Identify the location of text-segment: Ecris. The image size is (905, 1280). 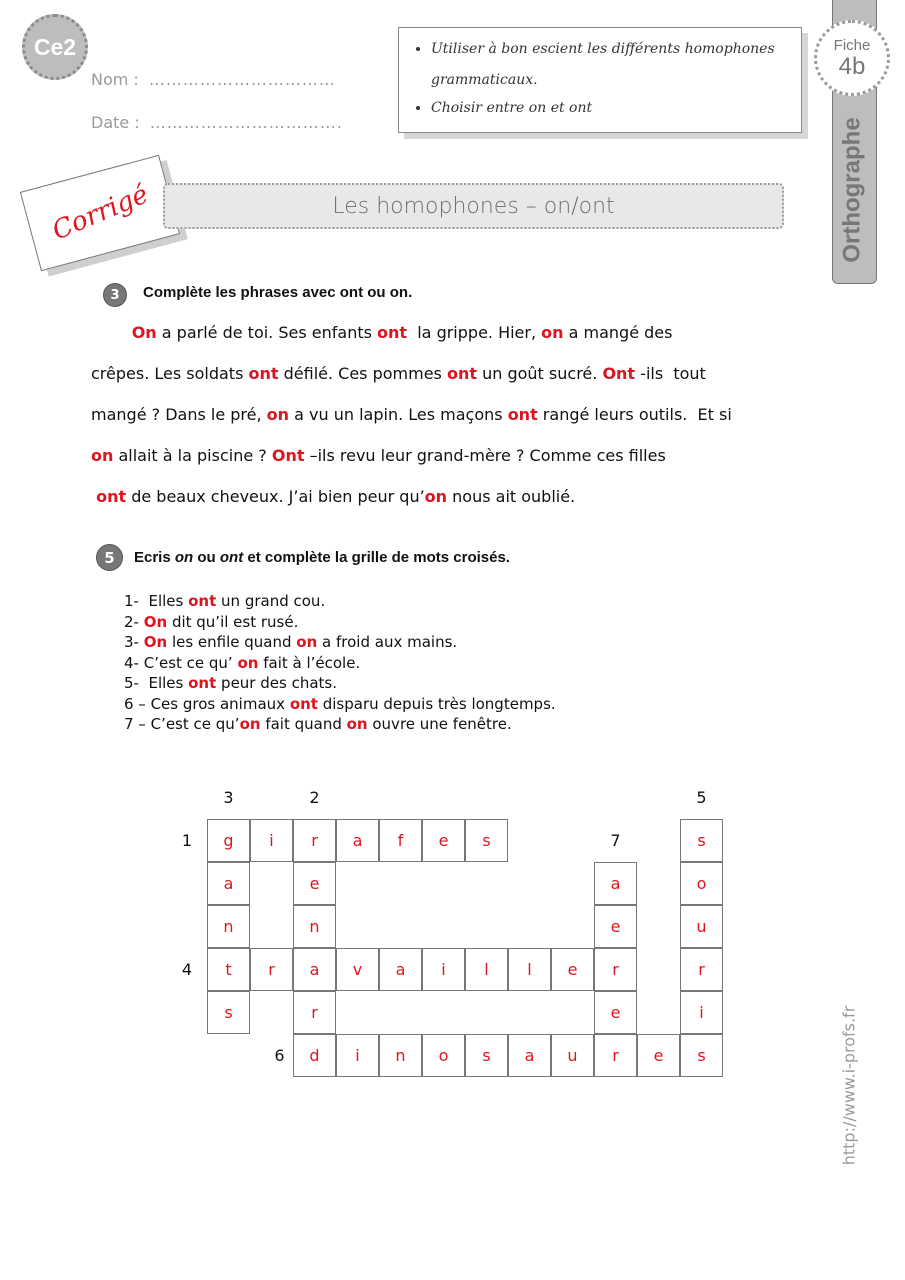
(154, 557).